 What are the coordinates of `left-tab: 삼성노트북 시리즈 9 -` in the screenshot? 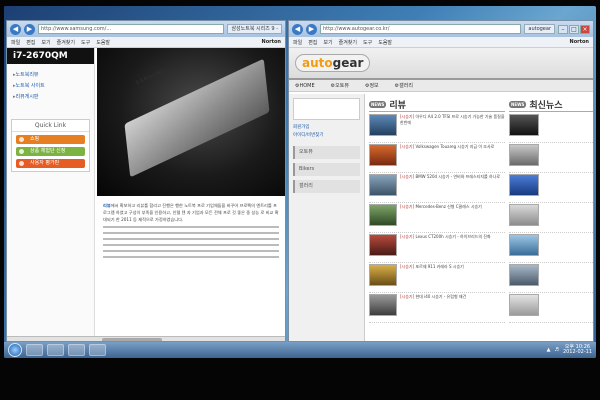 It's located at (254, 29).